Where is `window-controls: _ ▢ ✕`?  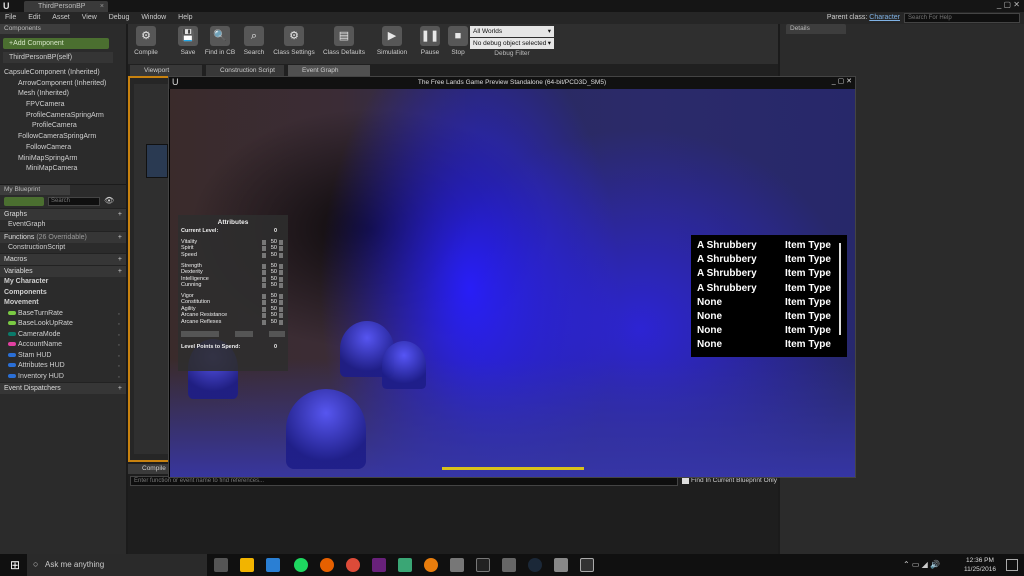
window-controls: _ ▢ ✕ is located at coordinates (1008, 4).